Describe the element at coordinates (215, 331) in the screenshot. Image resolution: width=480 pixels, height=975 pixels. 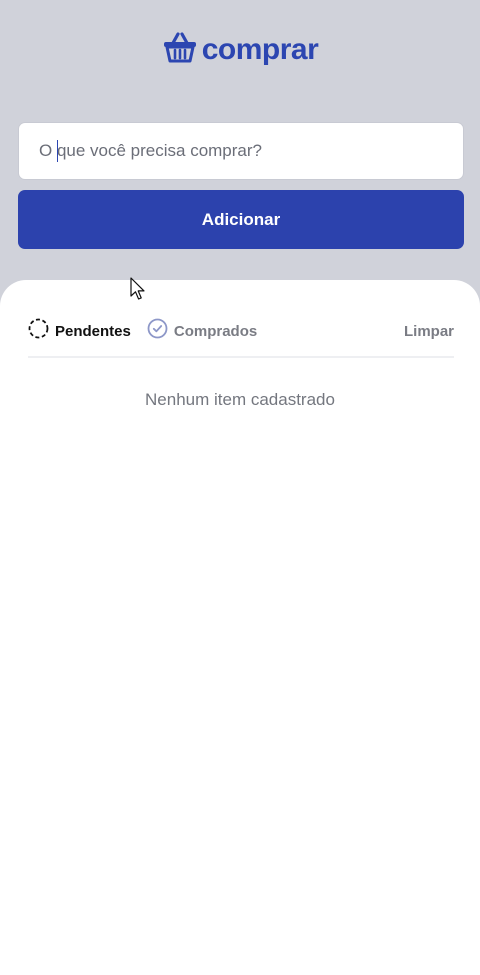
I see `tab-bought-label: Comprados` at that location.